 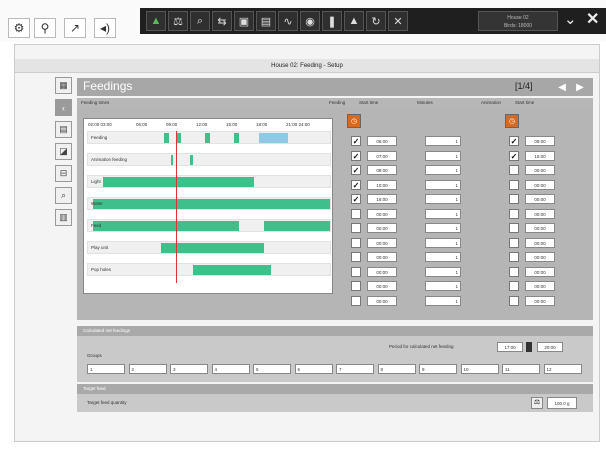 I want to click on animation-start-time: 09:00, so click(x=540, y=141).